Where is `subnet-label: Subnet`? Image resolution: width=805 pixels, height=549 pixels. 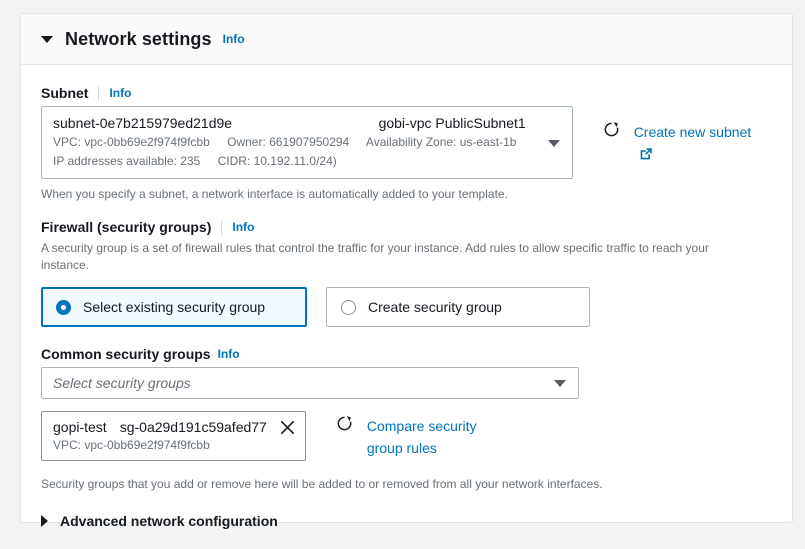
subnet-label: Subnet is located at coordinates (65, 93).